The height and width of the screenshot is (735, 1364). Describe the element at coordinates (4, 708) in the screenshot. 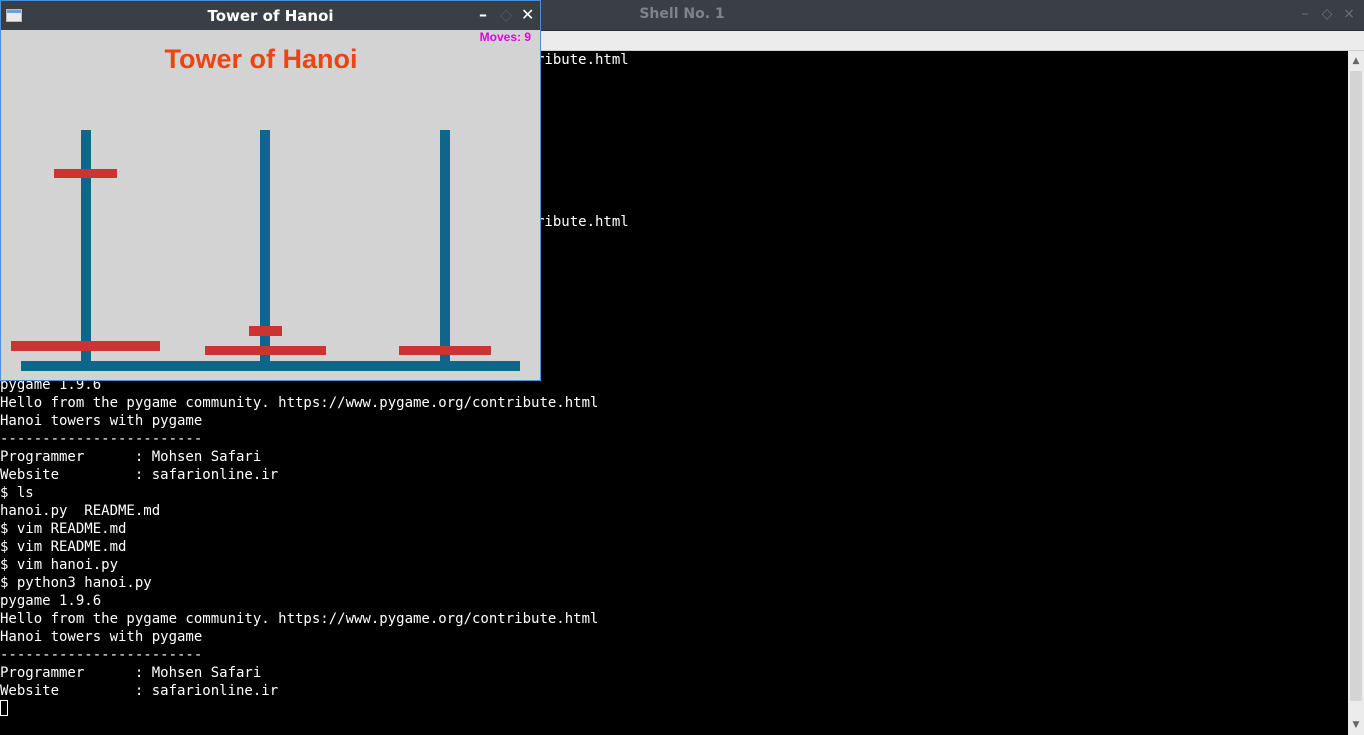

I see `terminal-cursor` at that location.